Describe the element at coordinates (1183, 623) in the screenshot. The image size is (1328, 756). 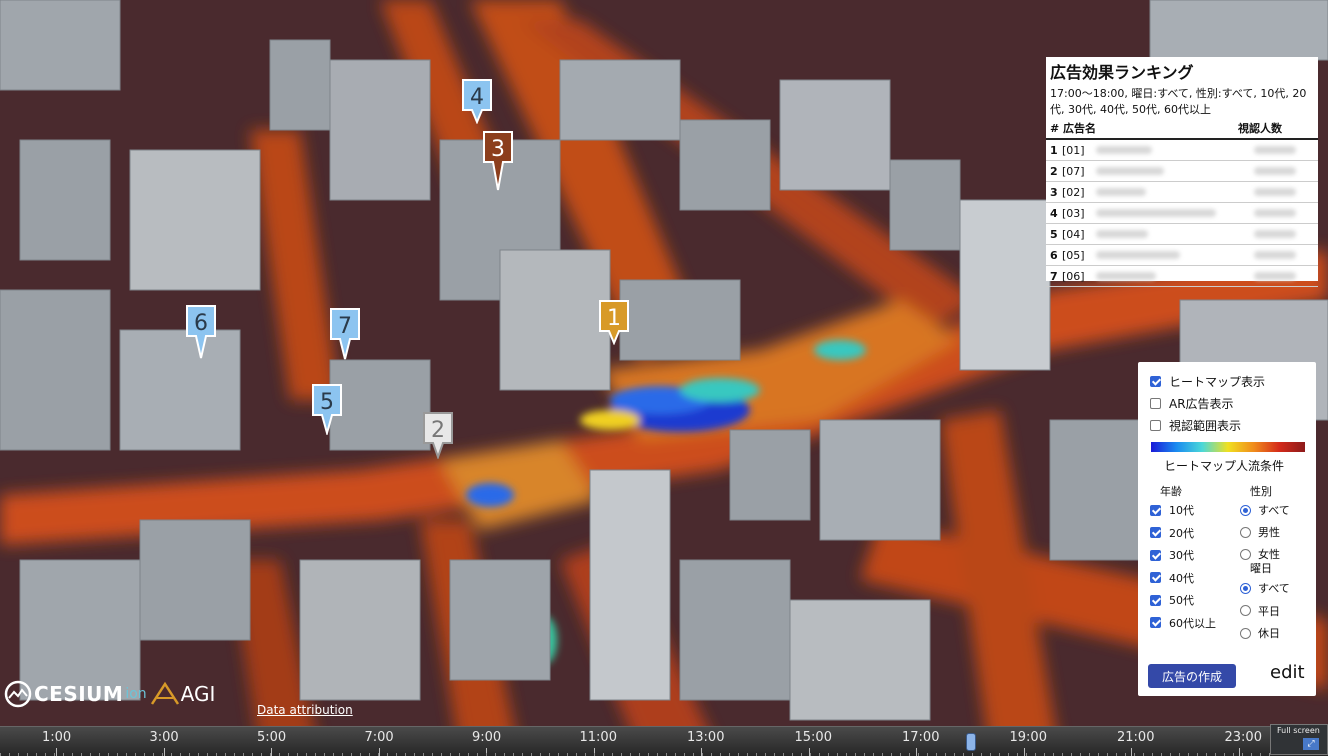
I see `age-option: 60代以上` at that location.